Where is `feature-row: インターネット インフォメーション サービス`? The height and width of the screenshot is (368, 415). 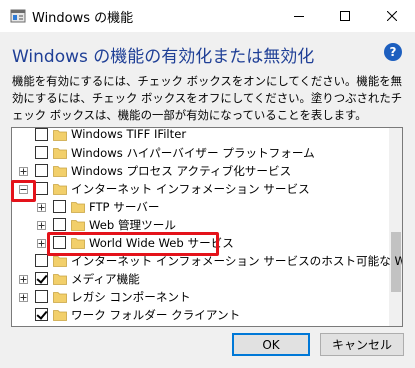
feature-row: インターネット インフォメーション サービス is located at coordinates (199, 189).